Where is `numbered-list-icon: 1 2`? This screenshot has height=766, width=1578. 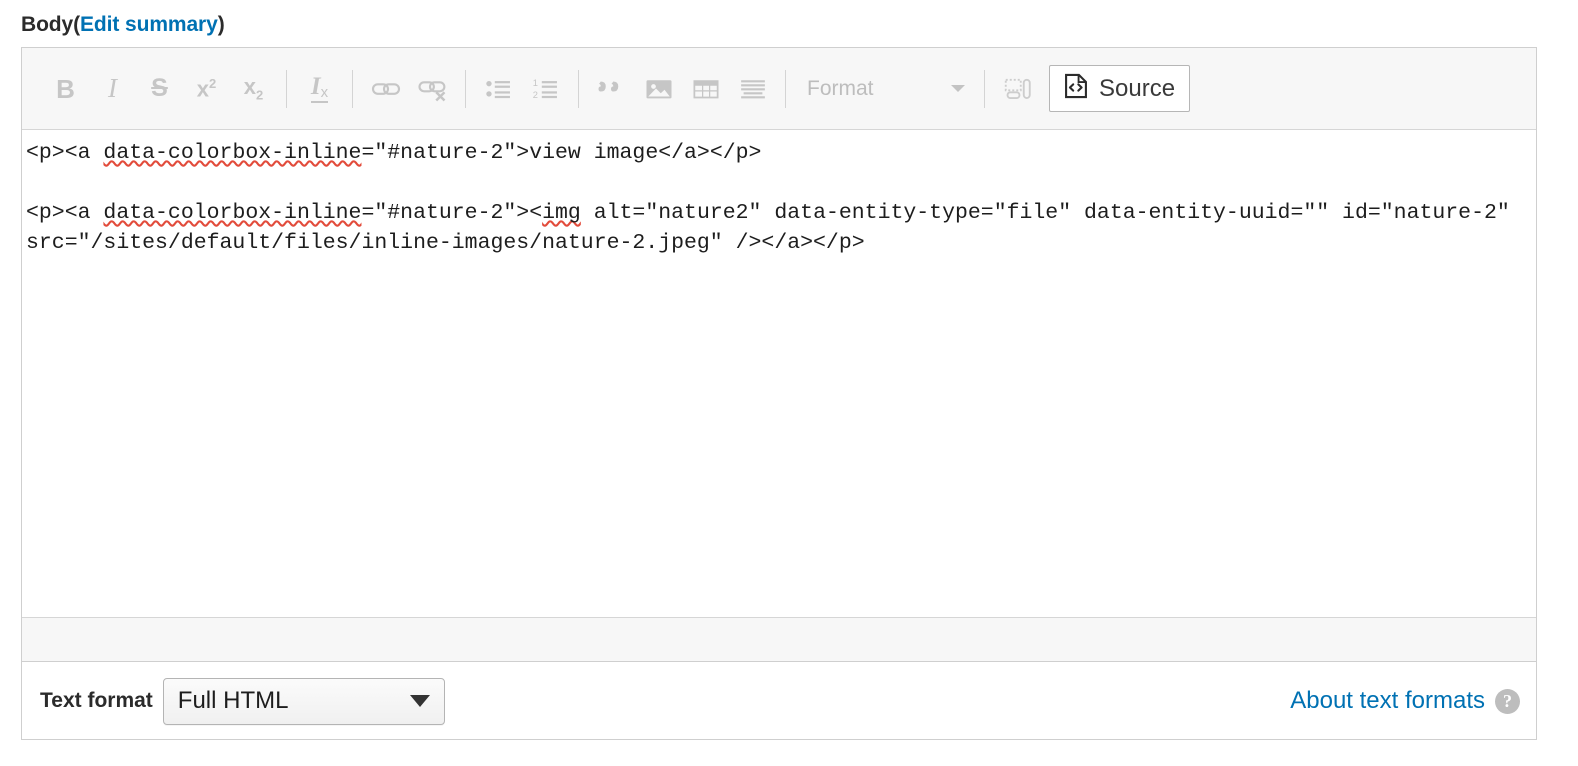 numbered-list-icon: 1 2 is located at coordinates (546, 89).